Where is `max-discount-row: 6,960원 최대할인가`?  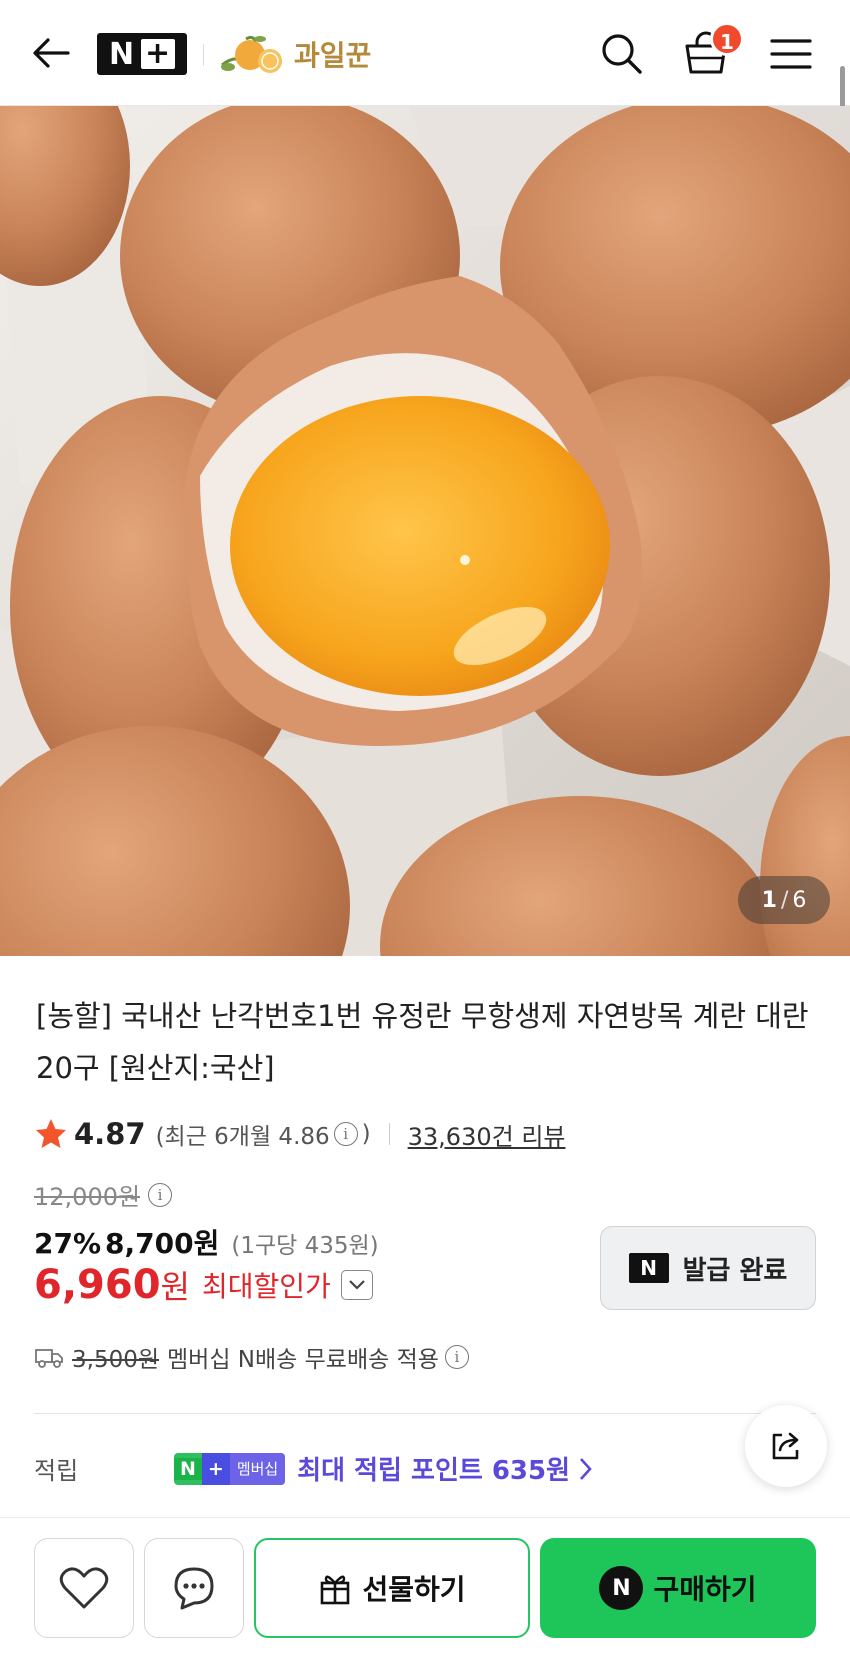
max-discount-row: 6,960원 최대할인가 is located at coordinates (203, 1285).